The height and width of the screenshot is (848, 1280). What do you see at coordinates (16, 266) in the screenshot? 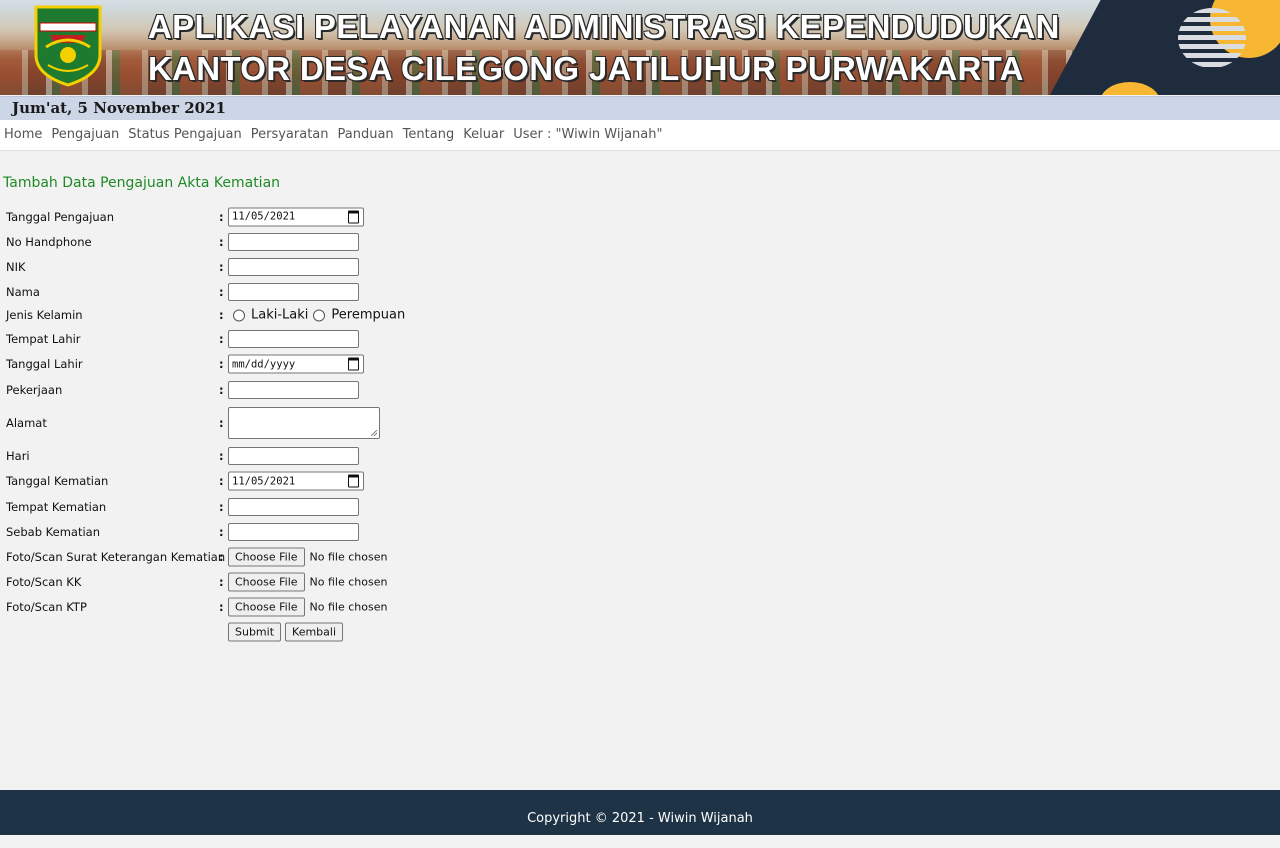
I see `field-label: NIK` at bounding box center [16, 266].